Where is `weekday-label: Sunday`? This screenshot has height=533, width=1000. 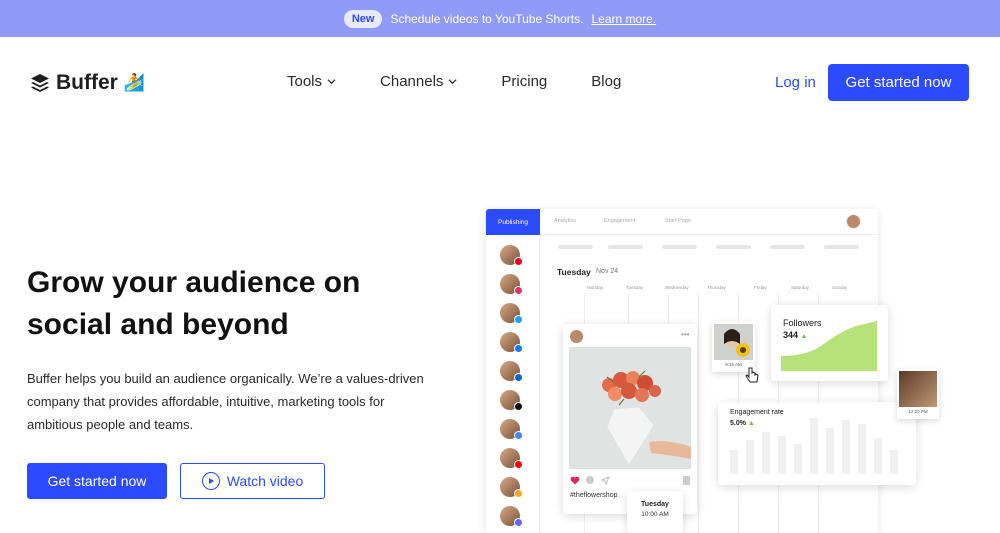 weekday-label: Sunday is located at coordinates (840, 287).